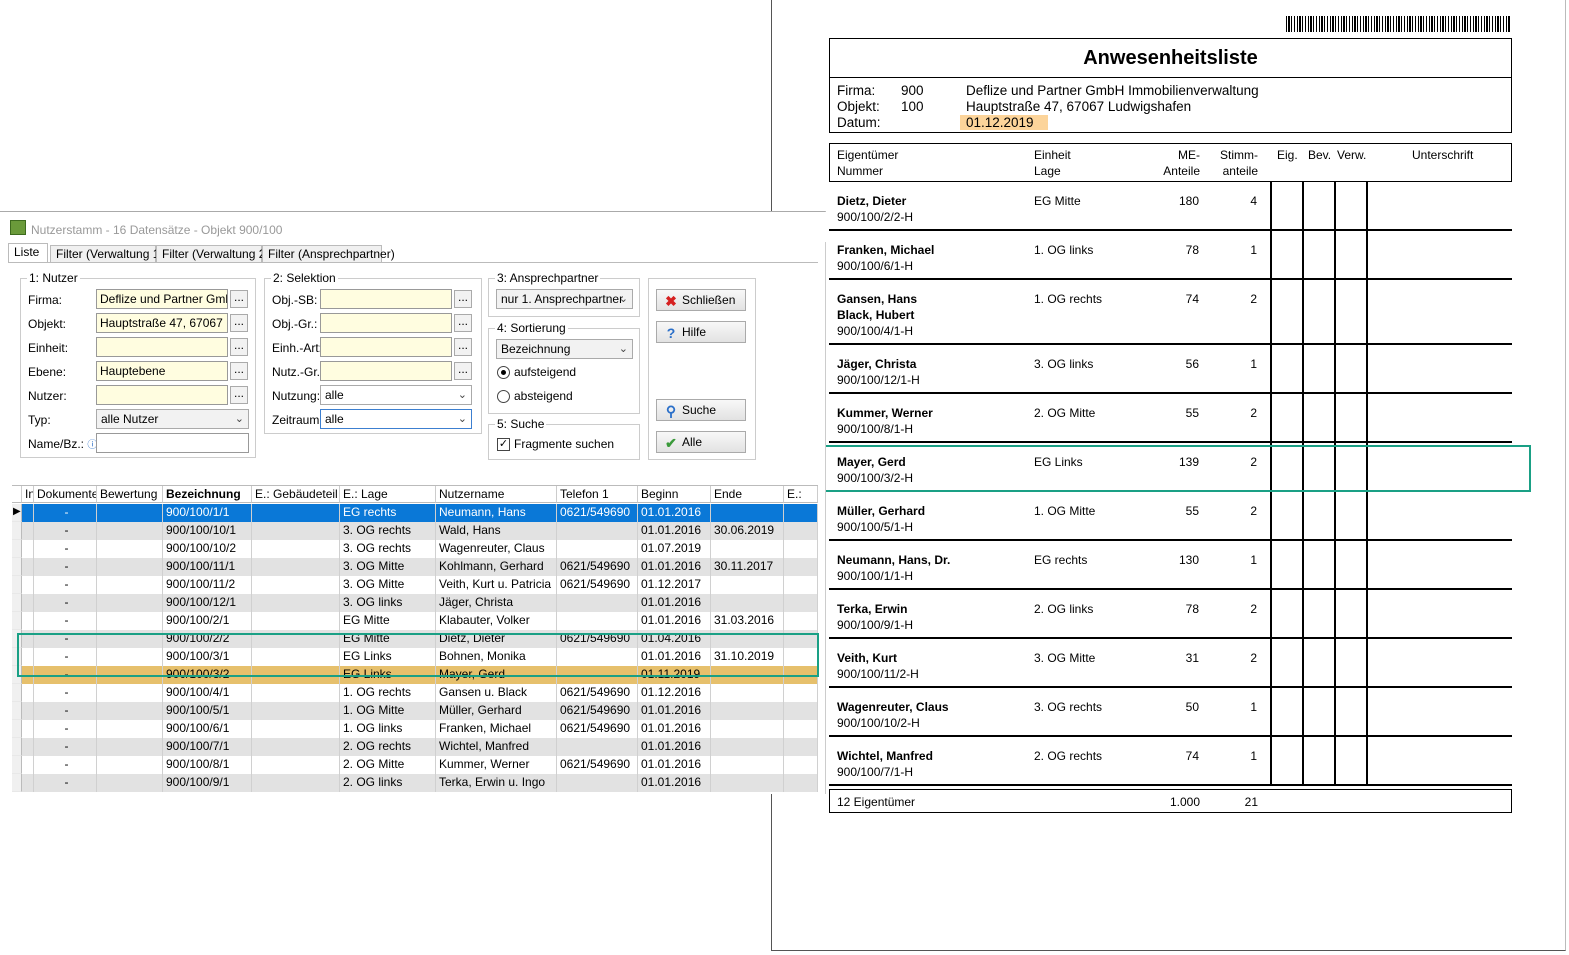 This screenshot has height=955, width=1569. I want to click on col-bezeichnung-header: Bezeichnung, so click(207, 494).